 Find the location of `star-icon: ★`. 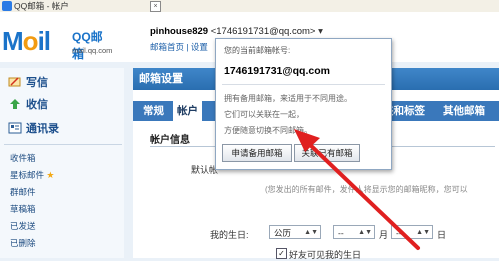

star-icon: ★ is located at coordinates (50, 175).